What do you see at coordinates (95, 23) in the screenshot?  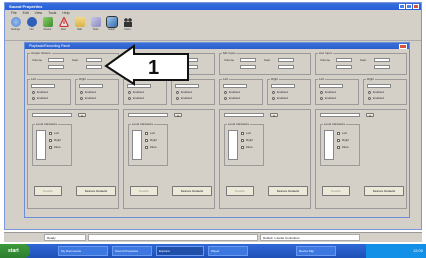 I see `toolbar-tools-button: Tools` at bounding box center [95, 23].